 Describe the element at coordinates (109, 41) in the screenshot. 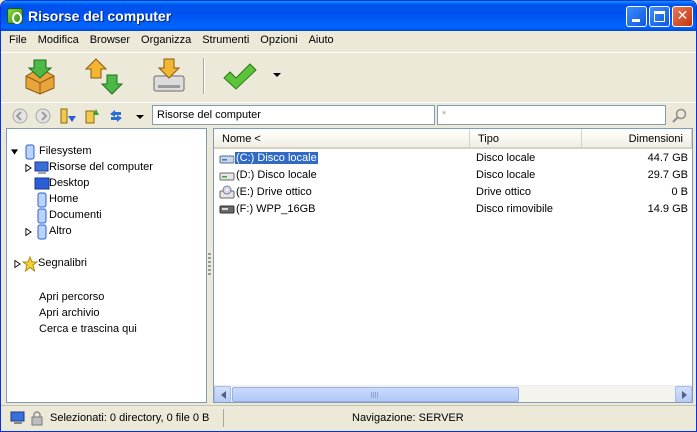

I see `menu-browser: Browser` at that location.